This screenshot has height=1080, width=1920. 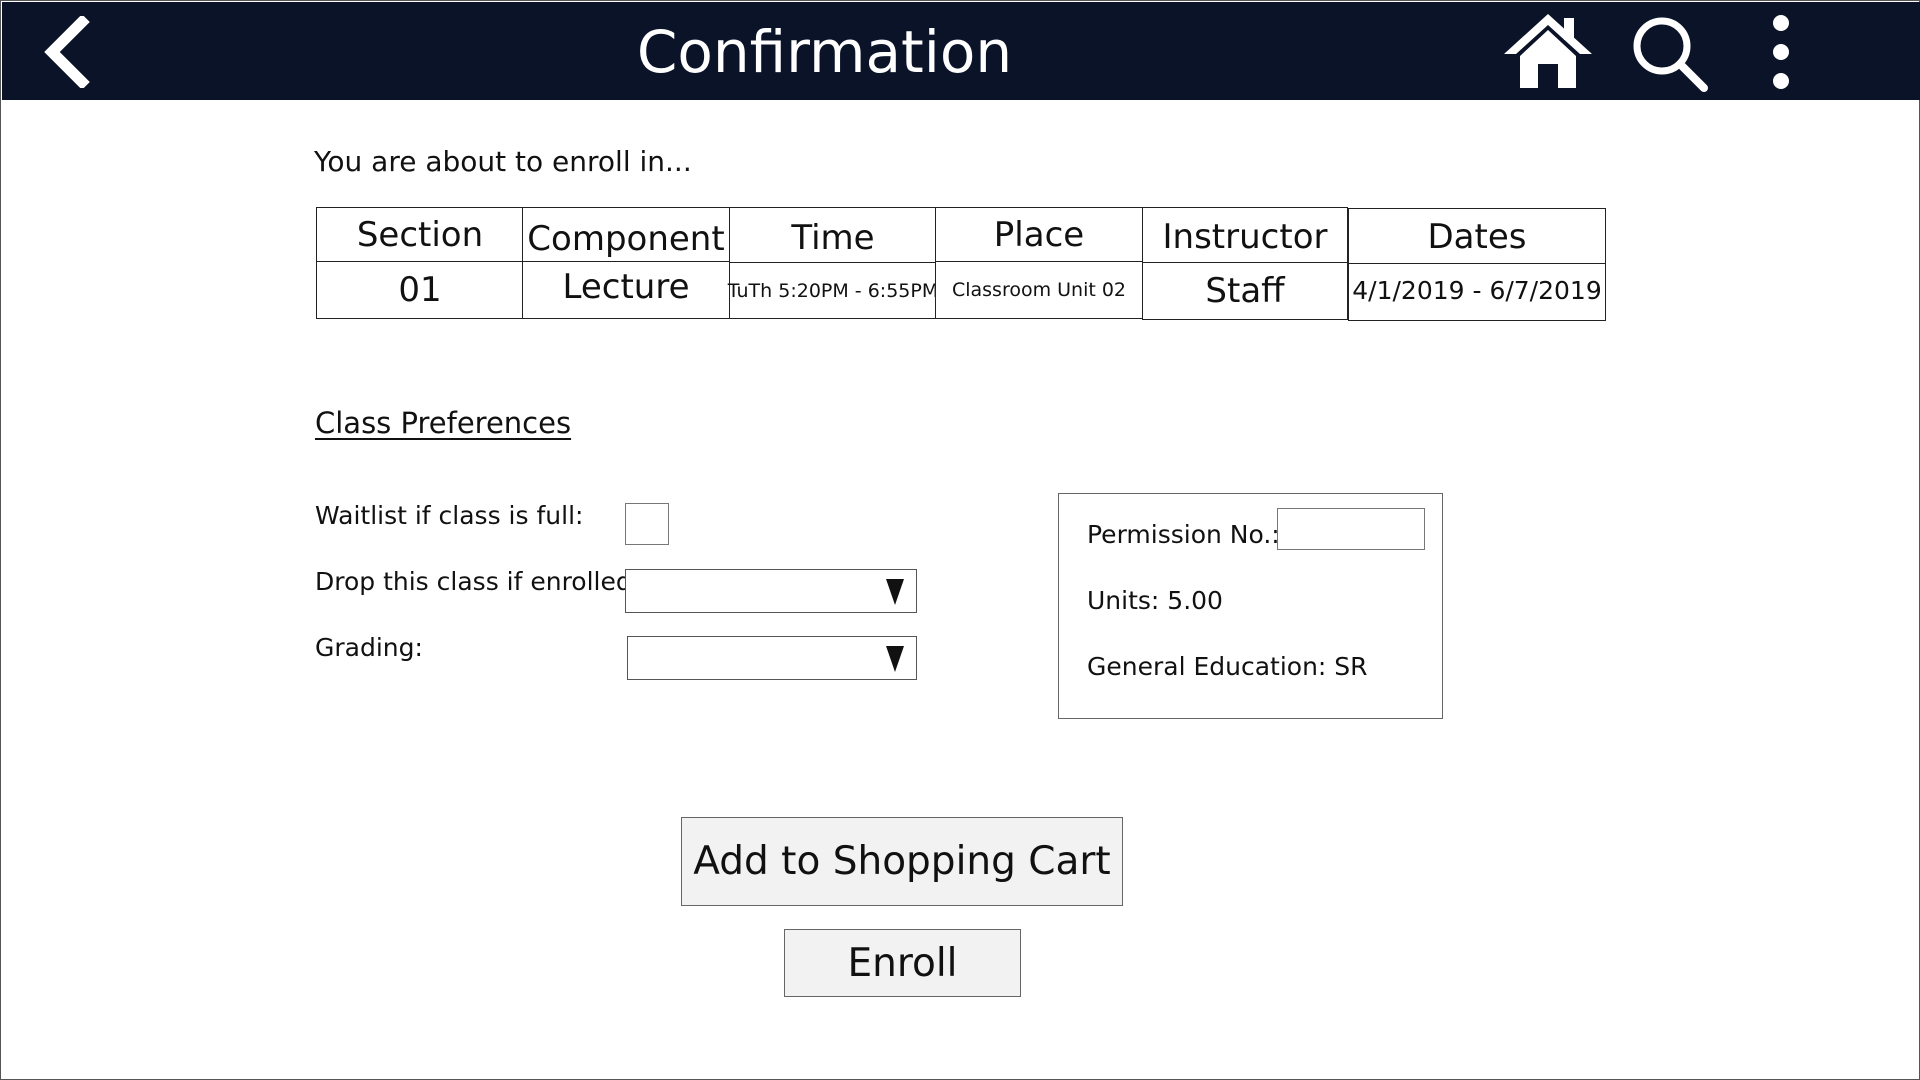 I want to click on enroll-button: Enroll, so click(x=902, y=963).